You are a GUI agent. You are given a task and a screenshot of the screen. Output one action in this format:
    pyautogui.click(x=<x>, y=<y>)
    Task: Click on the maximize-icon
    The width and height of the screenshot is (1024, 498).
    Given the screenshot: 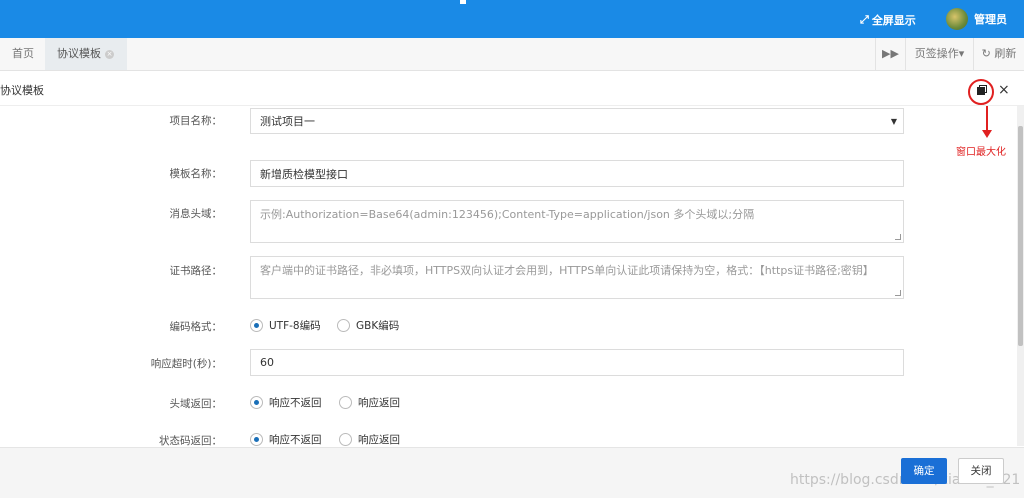 What is the action you would take?
    pyautogui.click(x=981, y=91)
    